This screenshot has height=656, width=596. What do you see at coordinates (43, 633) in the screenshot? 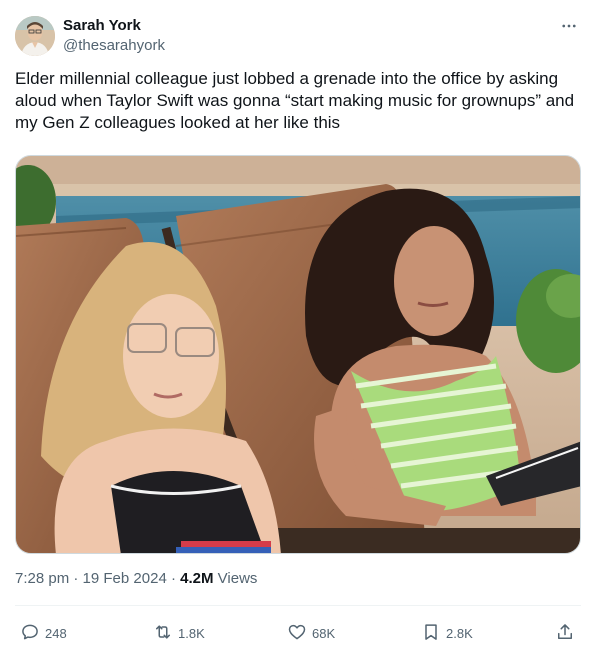
I see `reply-button: 248` at bounding box center [43, 633].